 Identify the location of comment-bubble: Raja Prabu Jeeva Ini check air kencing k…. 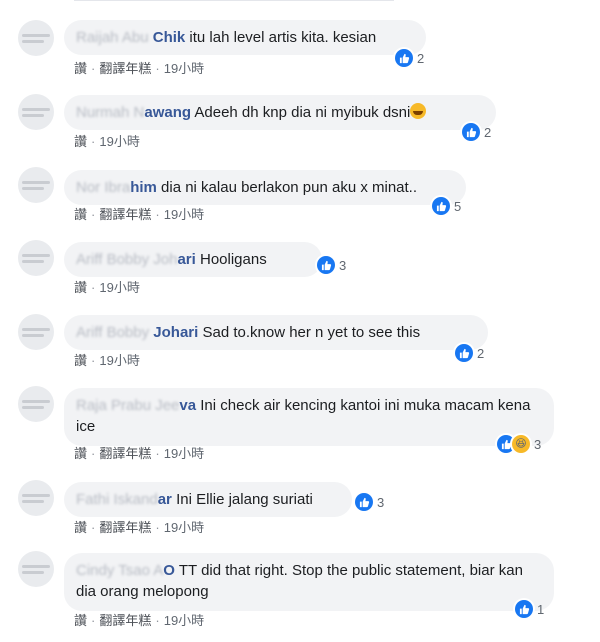
(309, 417).